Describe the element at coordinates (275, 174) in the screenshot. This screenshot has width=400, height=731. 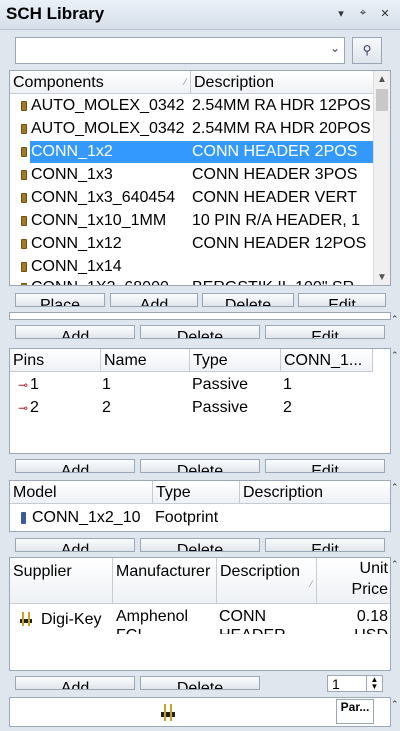
I see `component-description: CONN HEADER 3POS` at that location.